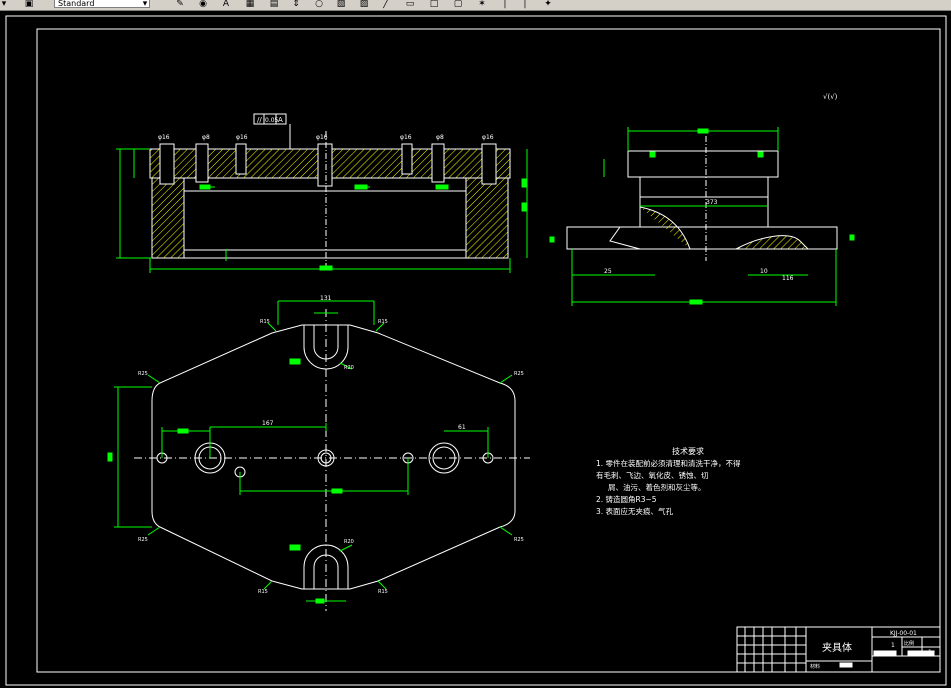 The width and height of the screenshot is (951, 688). What do you see at coordinates (4, 4) in the screenshot?
I see `dropdown-arrow-icon: ▾` at bounding box center [4, 4].